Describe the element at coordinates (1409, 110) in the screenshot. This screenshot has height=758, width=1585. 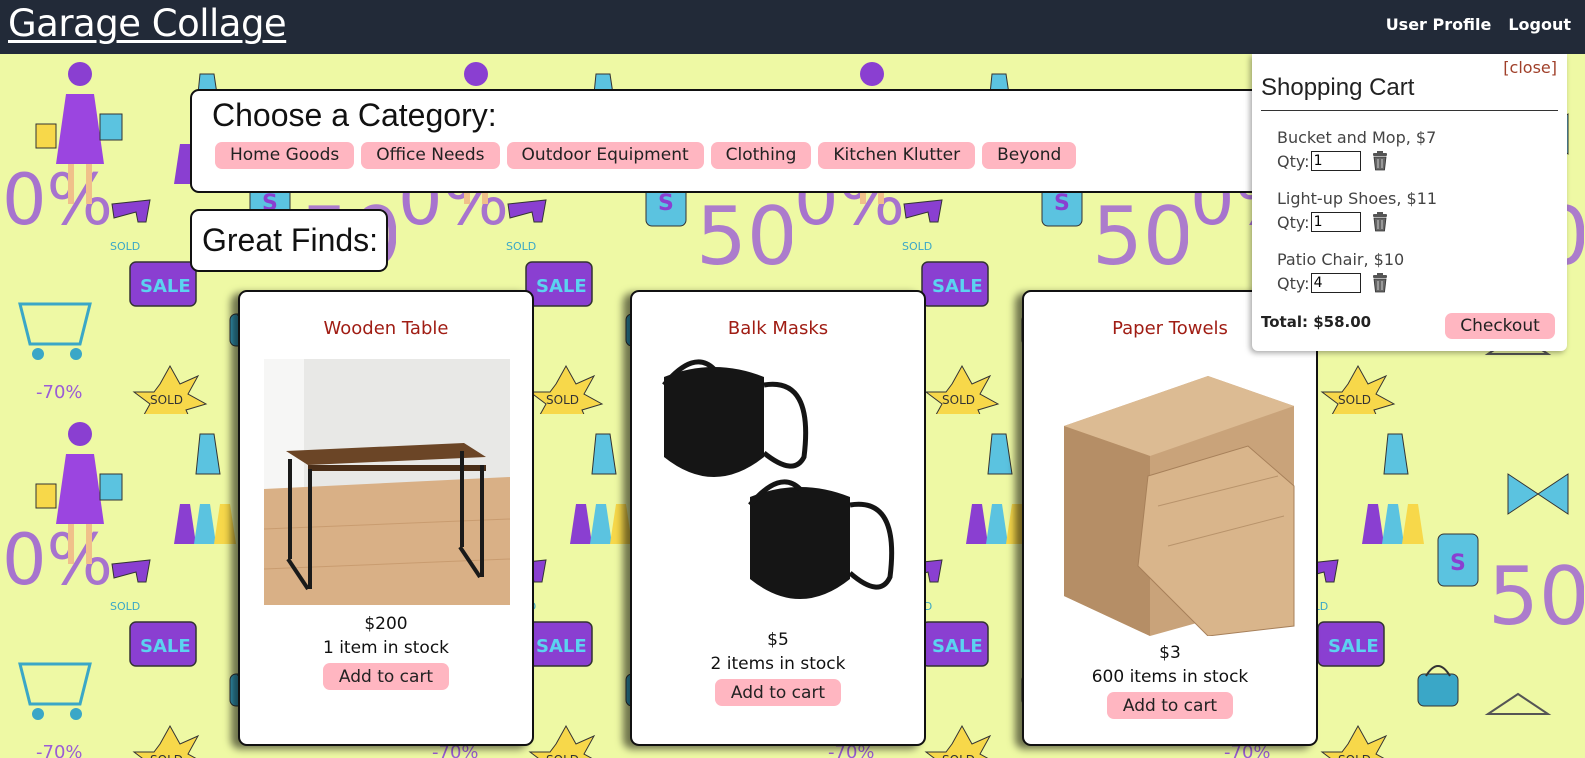
I see `cart-divider` at that location.